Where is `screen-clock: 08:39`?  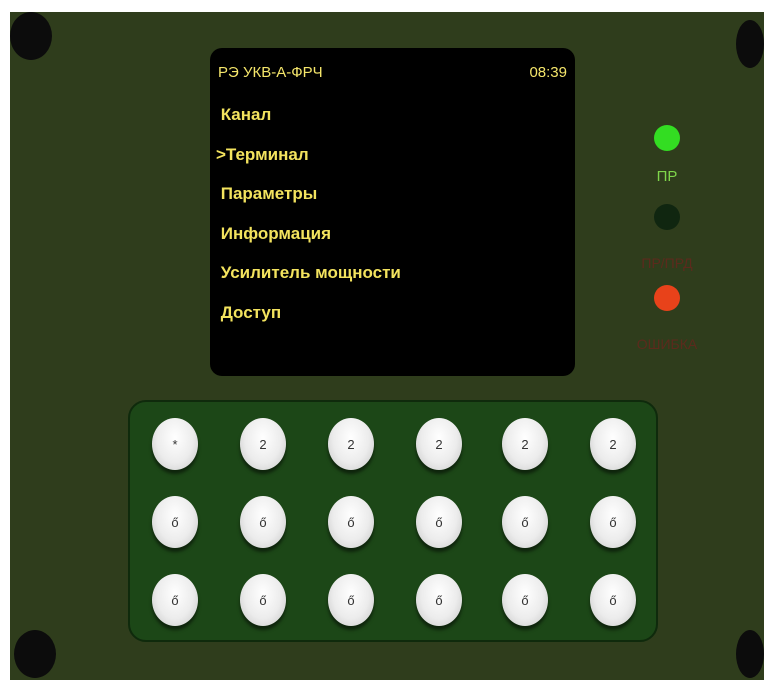
screen-clock: 08:39 is located at coordinates (548, 72).